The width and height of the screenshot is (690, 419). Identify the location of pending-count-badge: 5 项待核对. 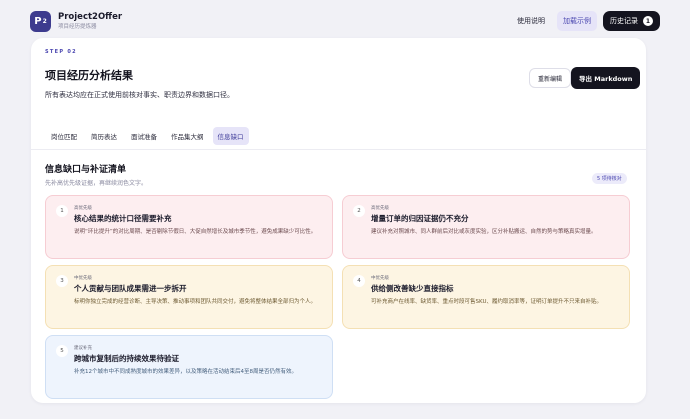
(609, 178).